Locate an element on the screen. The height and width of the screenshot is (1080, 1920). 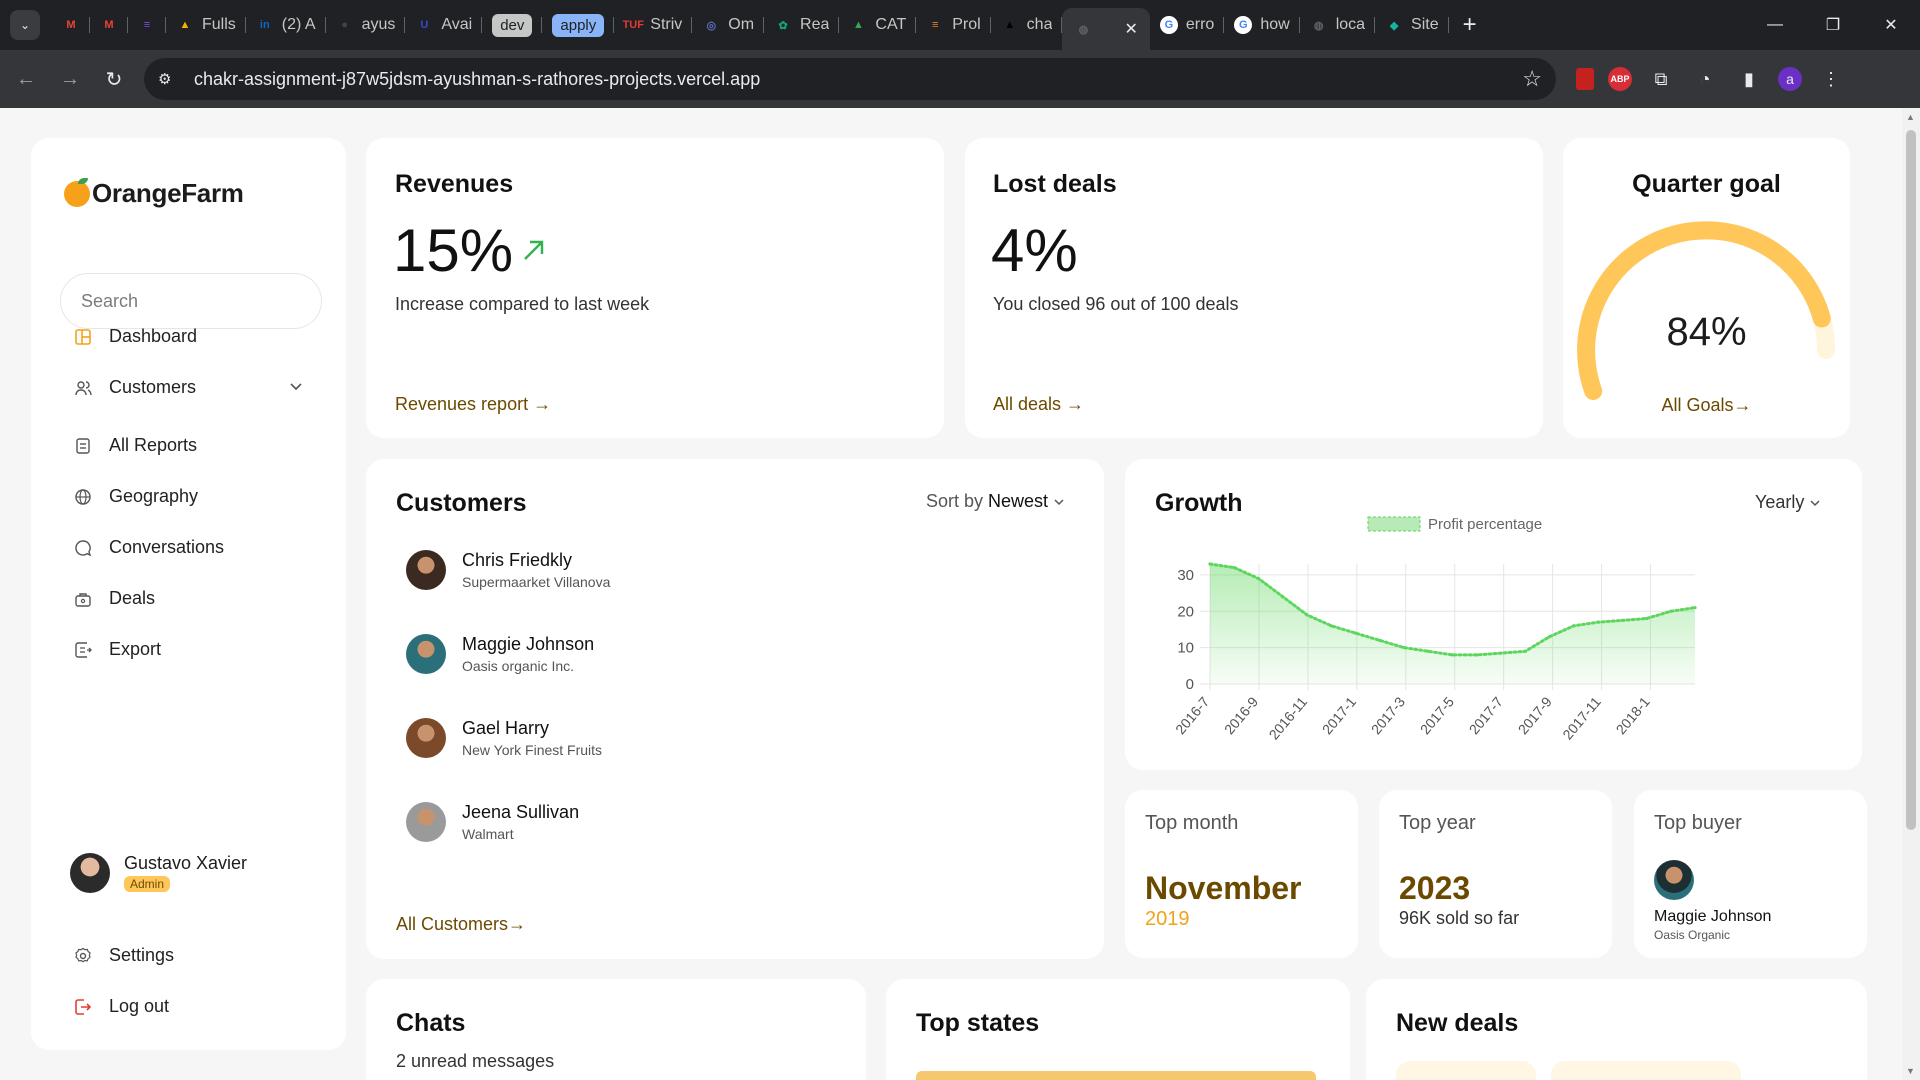
side-panel-icon: ▮ is located at coordinates (1749, 79).